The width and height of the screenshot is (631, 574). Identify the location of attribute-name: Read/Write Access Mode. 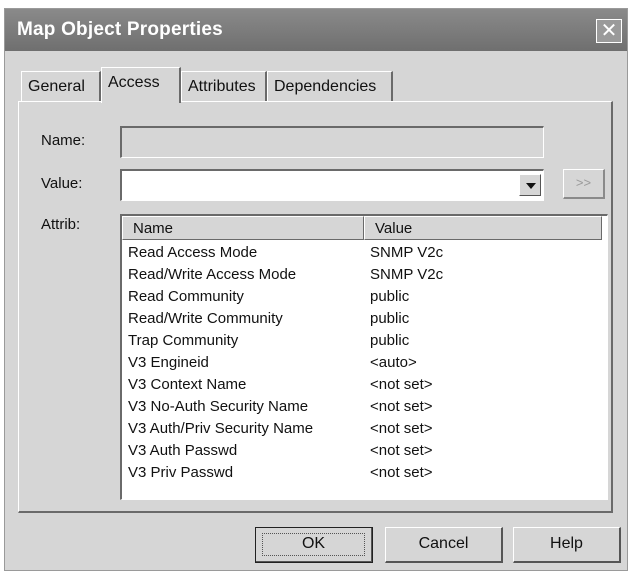
(212, 274).